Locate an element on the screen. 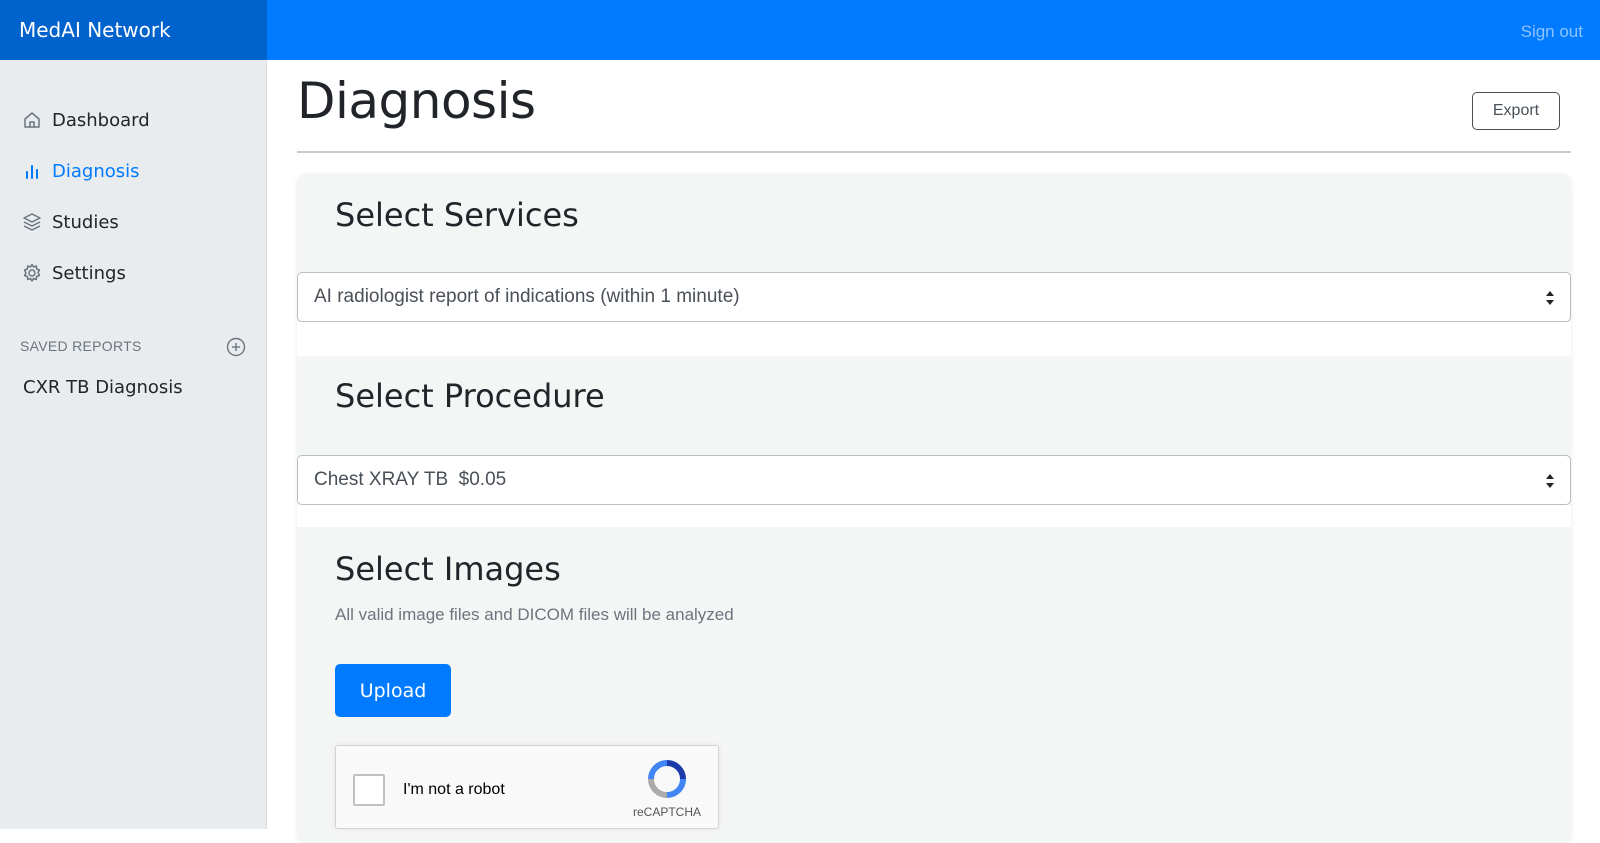  upload-button: Upload is located at coordinates (393, 690).